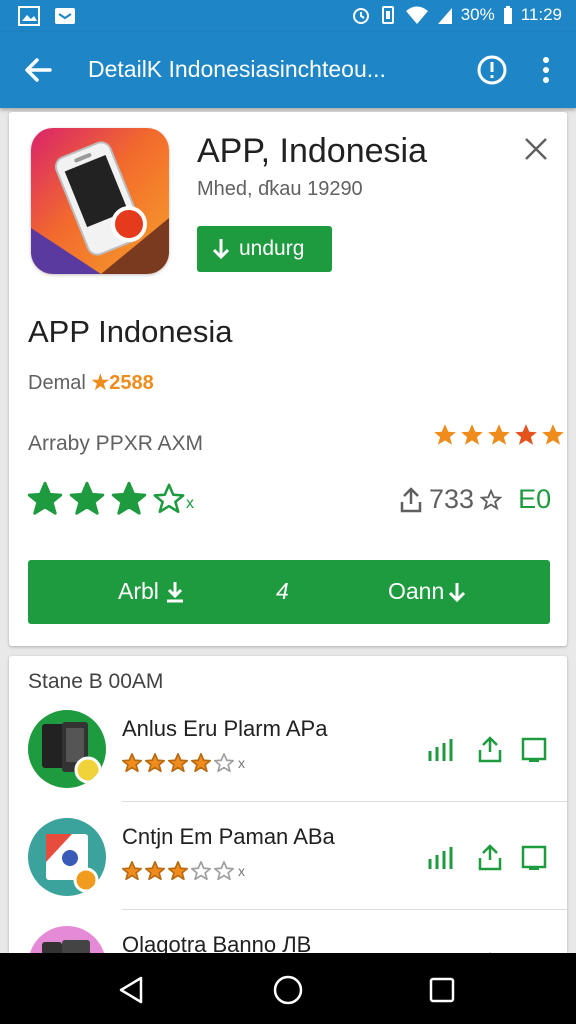 The image size is (576, 1024). Describe the element at coordinates (225, 728) in the screenshot. I see `list-item-title: Anlus Eru Plarm APa` at that location.